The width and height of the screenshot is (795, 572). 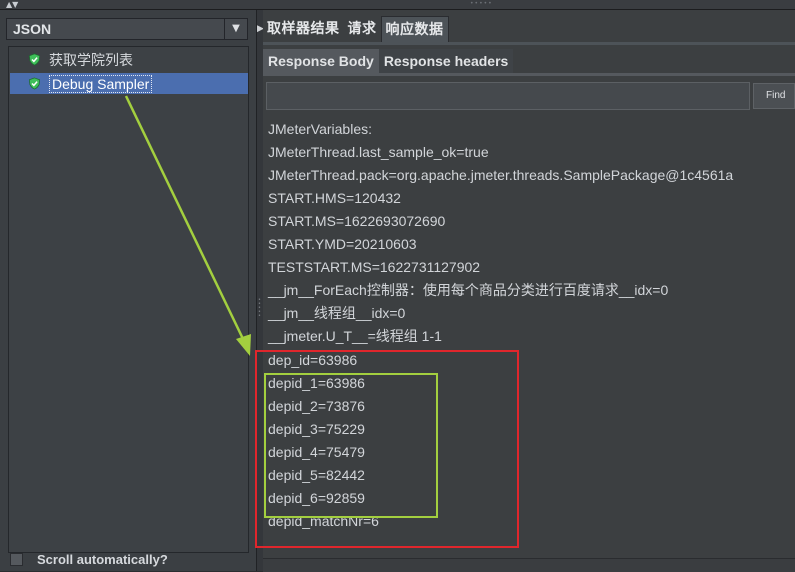 What do you see at coordinates (16, 559) in the screenshot?
I see `scroll-automatically-checkbox` at bounding box center [16, 559].